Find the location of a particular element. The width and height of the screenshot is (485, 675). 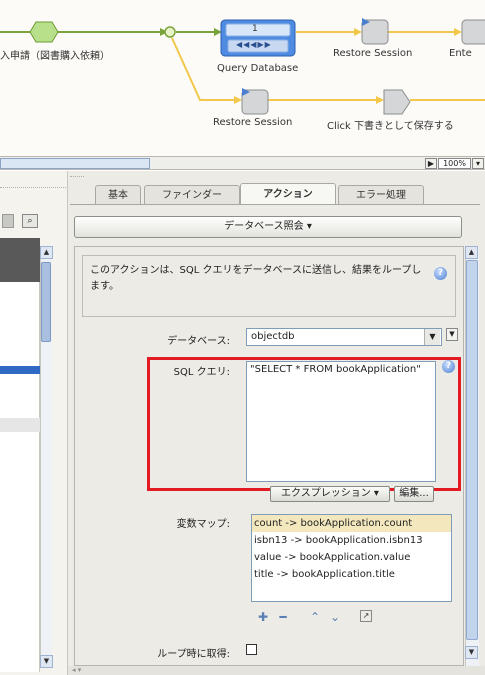

flow-diagram is located at coordinates (242, 66).